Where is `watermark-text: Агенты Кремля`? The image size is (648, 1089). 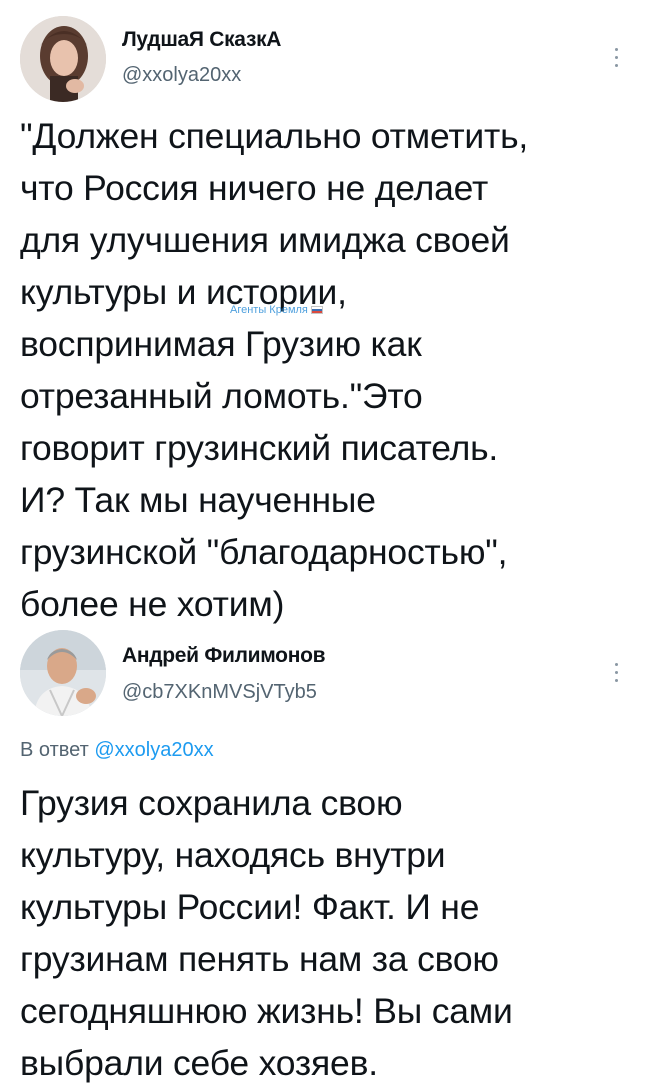
watermark-text: Агенты Кремля is located at coordinates (269, 310).